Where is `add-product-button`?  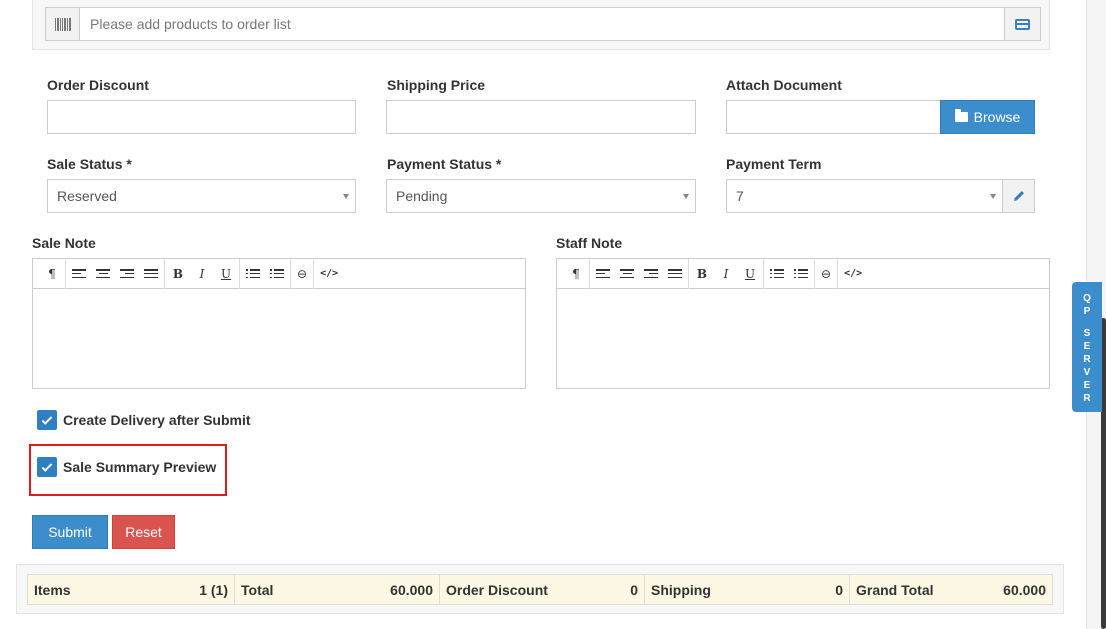 add-product-button is located at coordinates (1022, 24).